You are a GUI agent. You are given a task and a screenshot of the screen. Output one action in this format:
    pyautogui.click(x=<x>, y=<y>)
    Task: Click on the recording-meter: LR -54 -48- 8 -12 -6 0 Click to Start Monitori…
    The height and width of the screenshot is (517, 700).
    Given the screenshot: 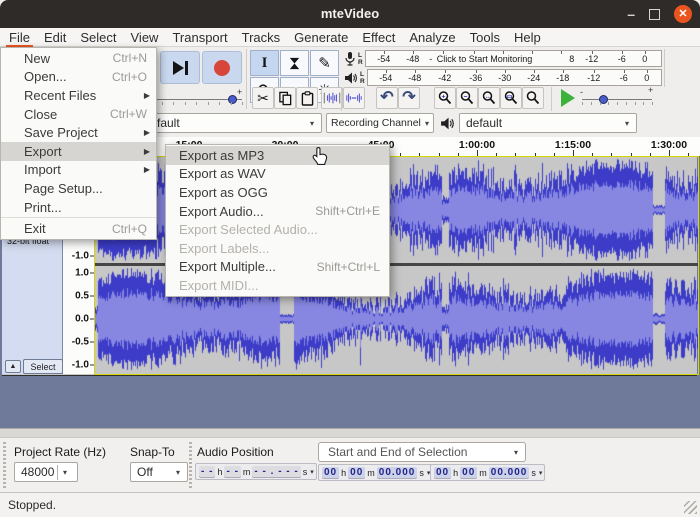 What is the action you would take?
    pyautogui.click(x=503, y=58)
    